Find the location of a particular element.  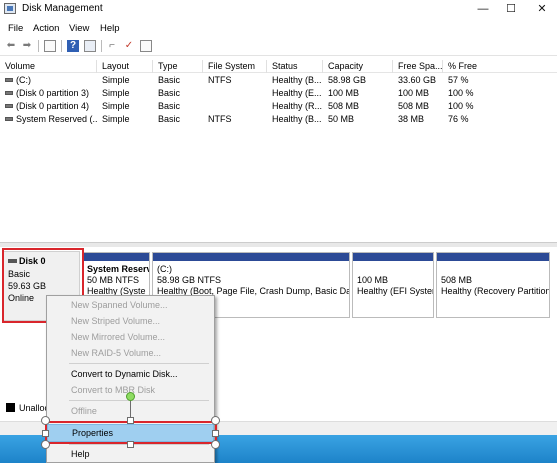

resize-handle-top is located at coordinates (130, 420).